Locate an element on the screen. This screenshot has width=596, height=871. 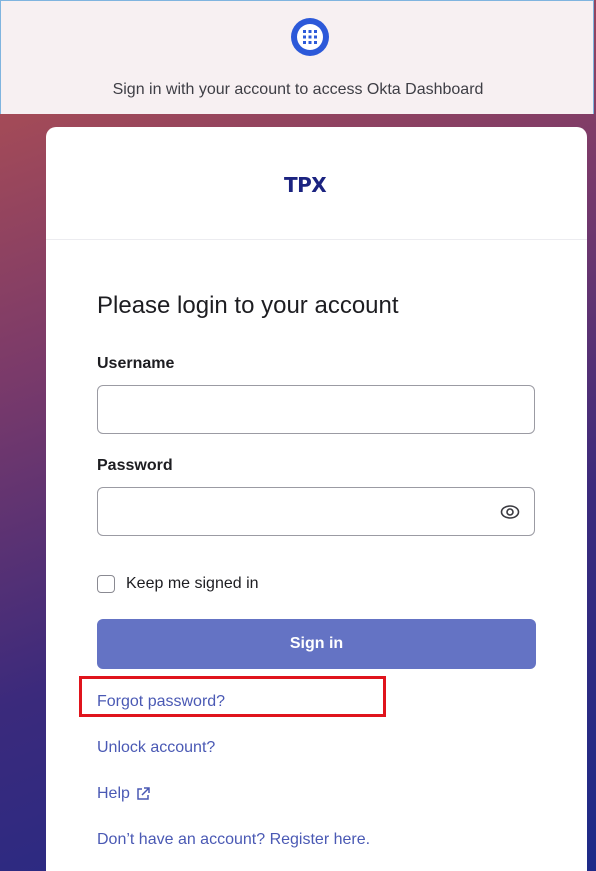
show-password-eye-icon is located at coordinates (510, 512).